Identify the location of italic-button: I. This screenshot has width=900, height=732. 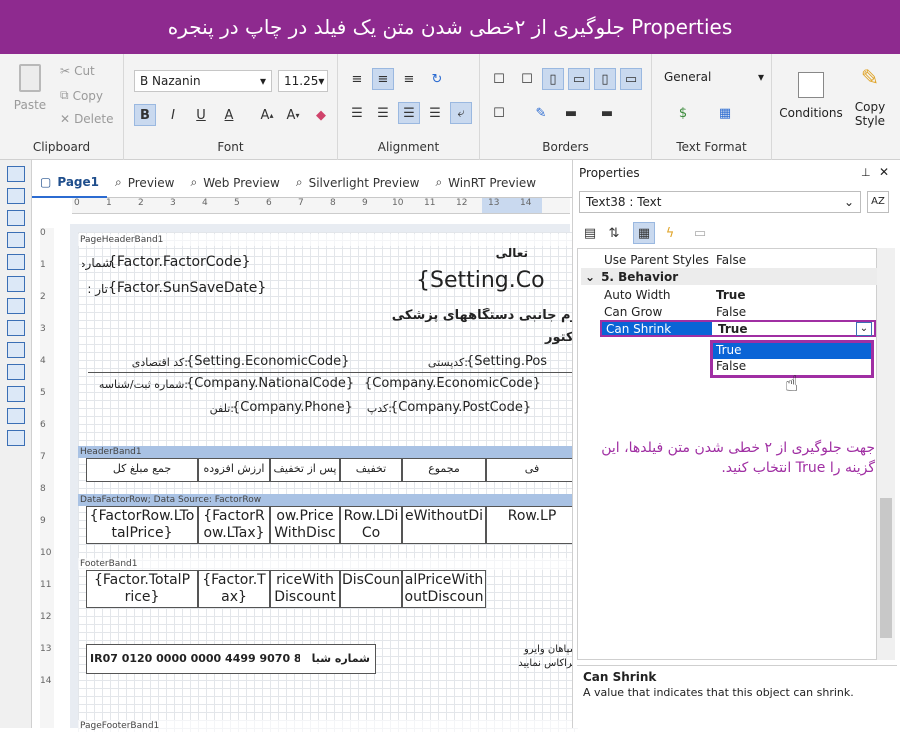
(173, 115).